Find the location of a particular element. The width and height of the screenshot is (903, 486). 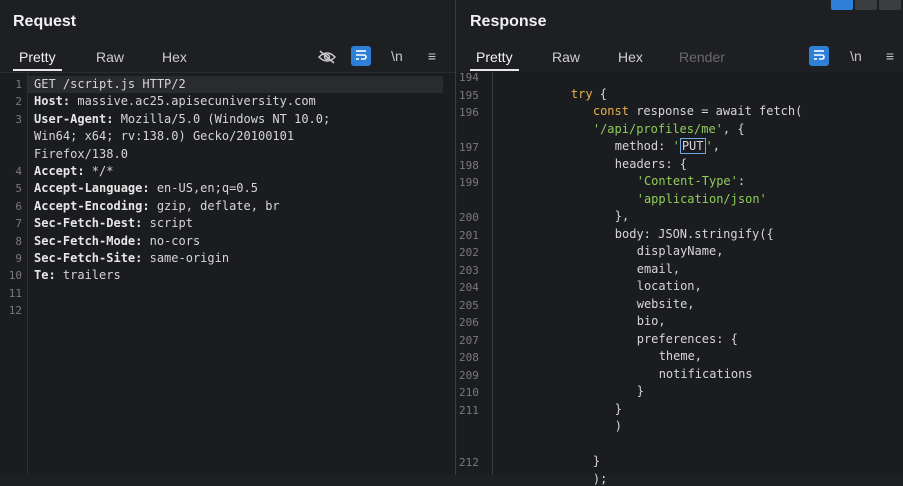

request-line: GET /script.js HTTP/2 is located at coordinates (110, 84).